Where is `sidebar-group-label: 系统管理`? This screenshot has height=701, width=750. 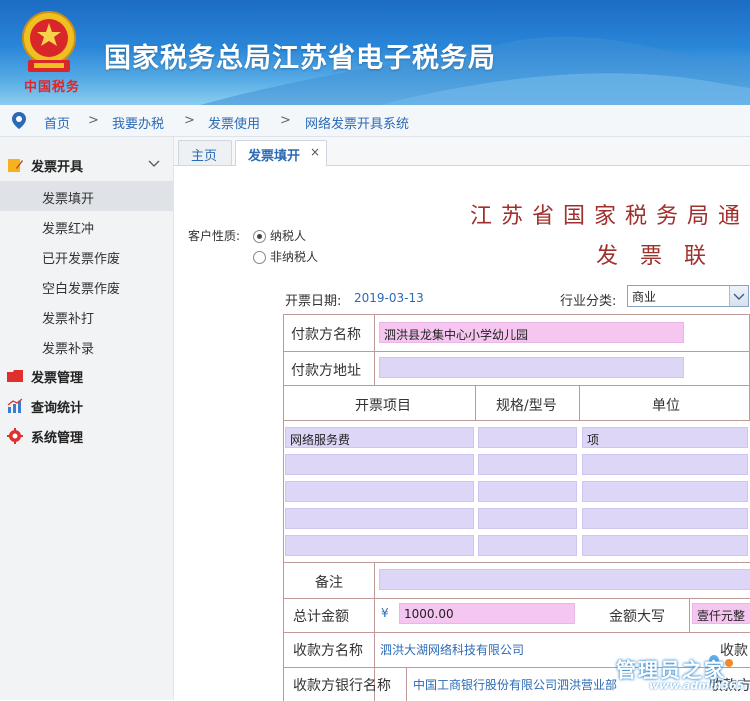 sidebar-group-label: 系统管理 is located at coordinates (57, 438).